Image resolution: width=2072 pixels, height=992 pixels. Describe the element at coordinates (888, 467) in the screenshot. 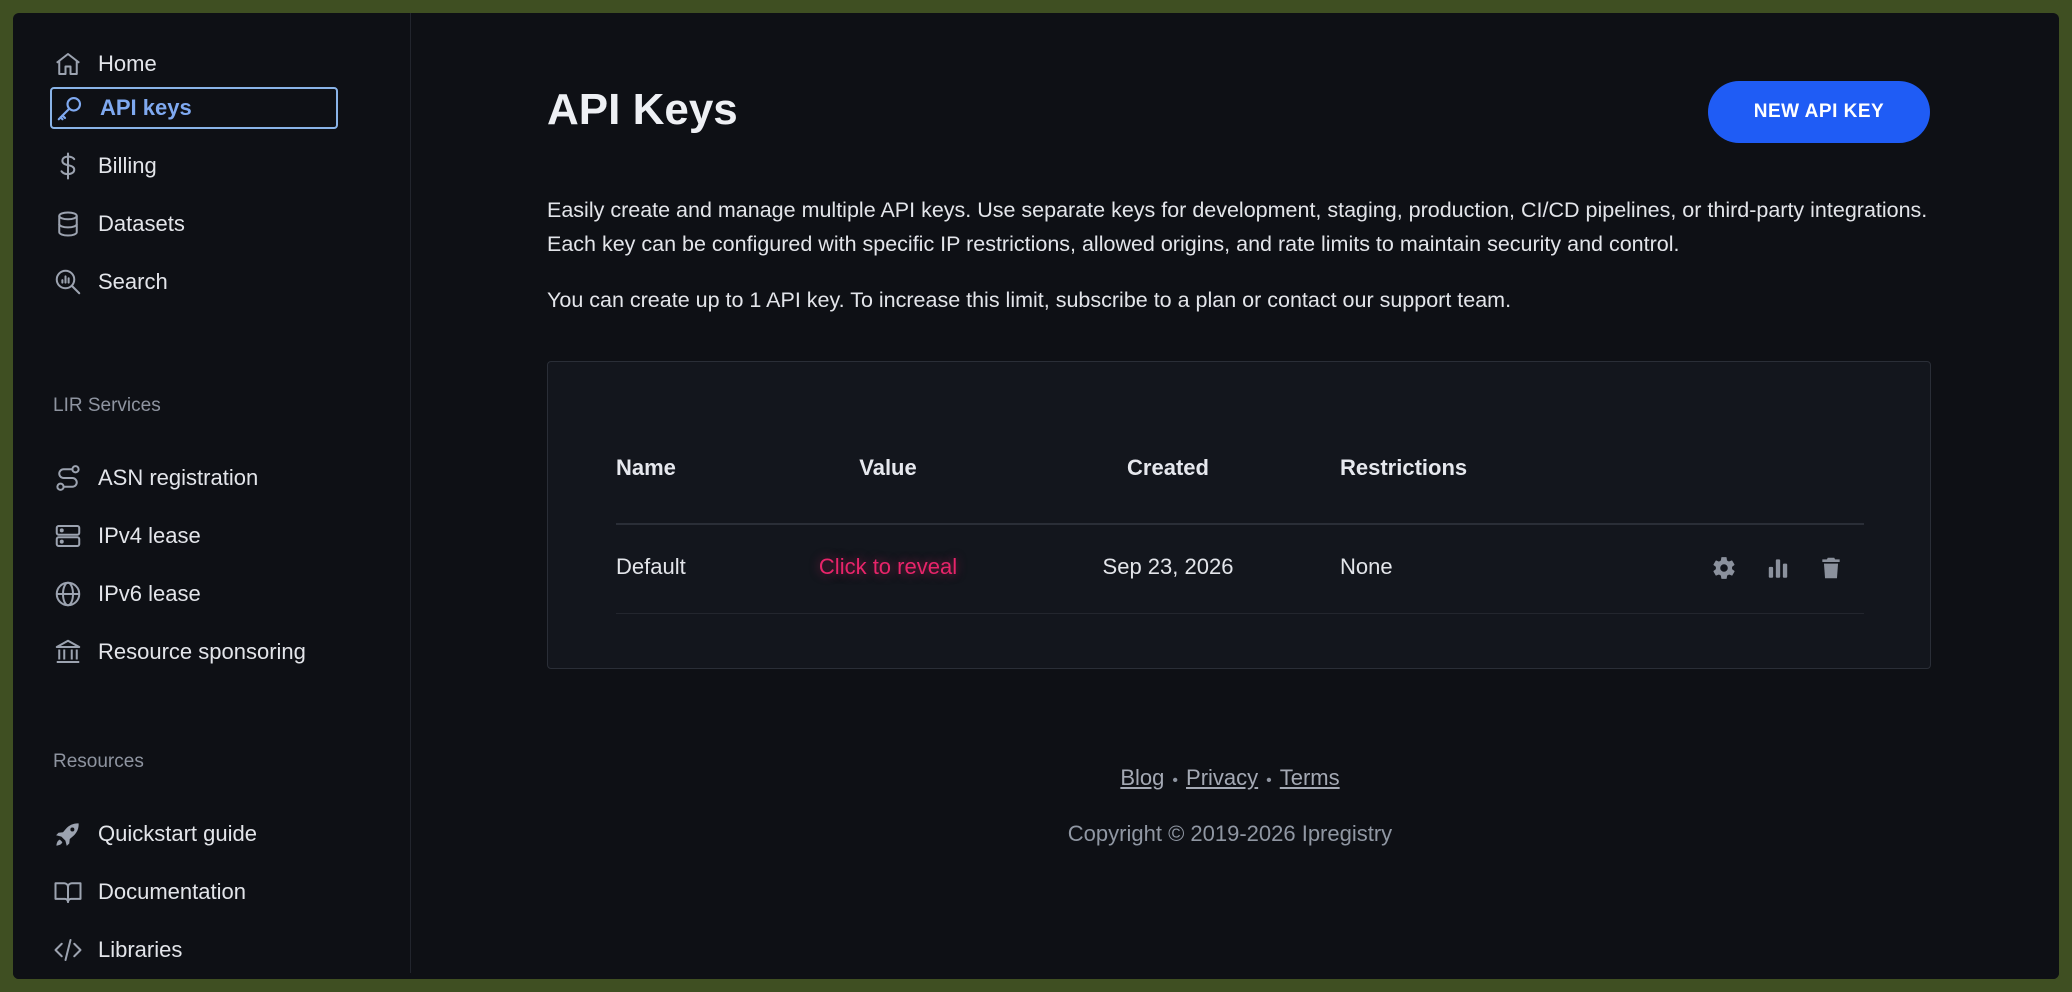

I see `column-header-value: Value` at that location.